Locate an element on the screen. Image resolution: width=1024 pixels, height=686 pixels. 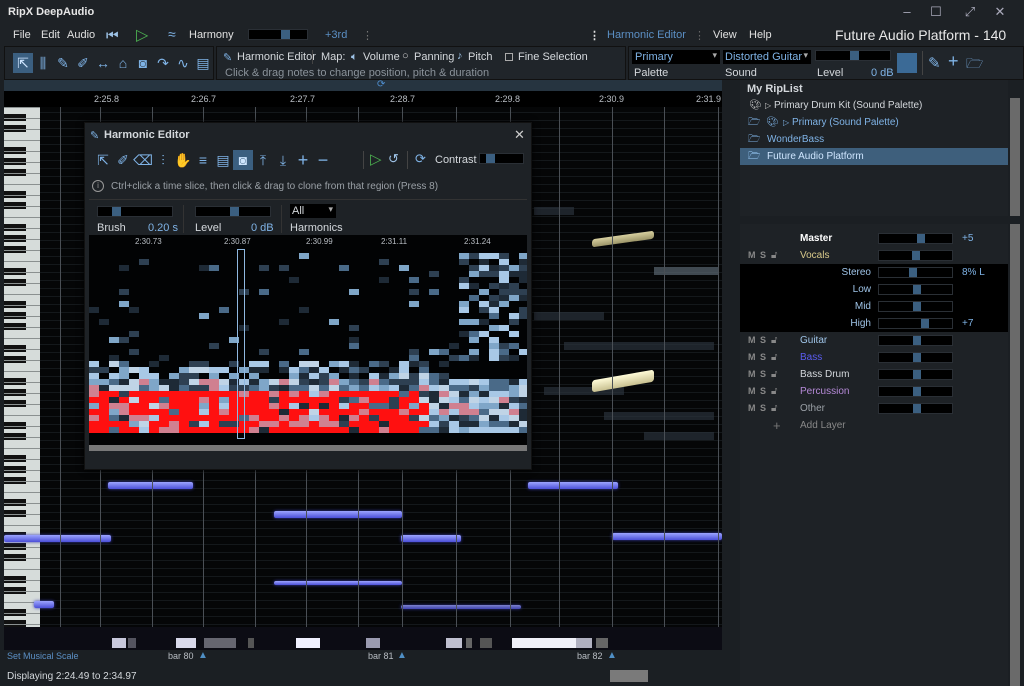
minimize-button: – is located at coordinates (907, 12).